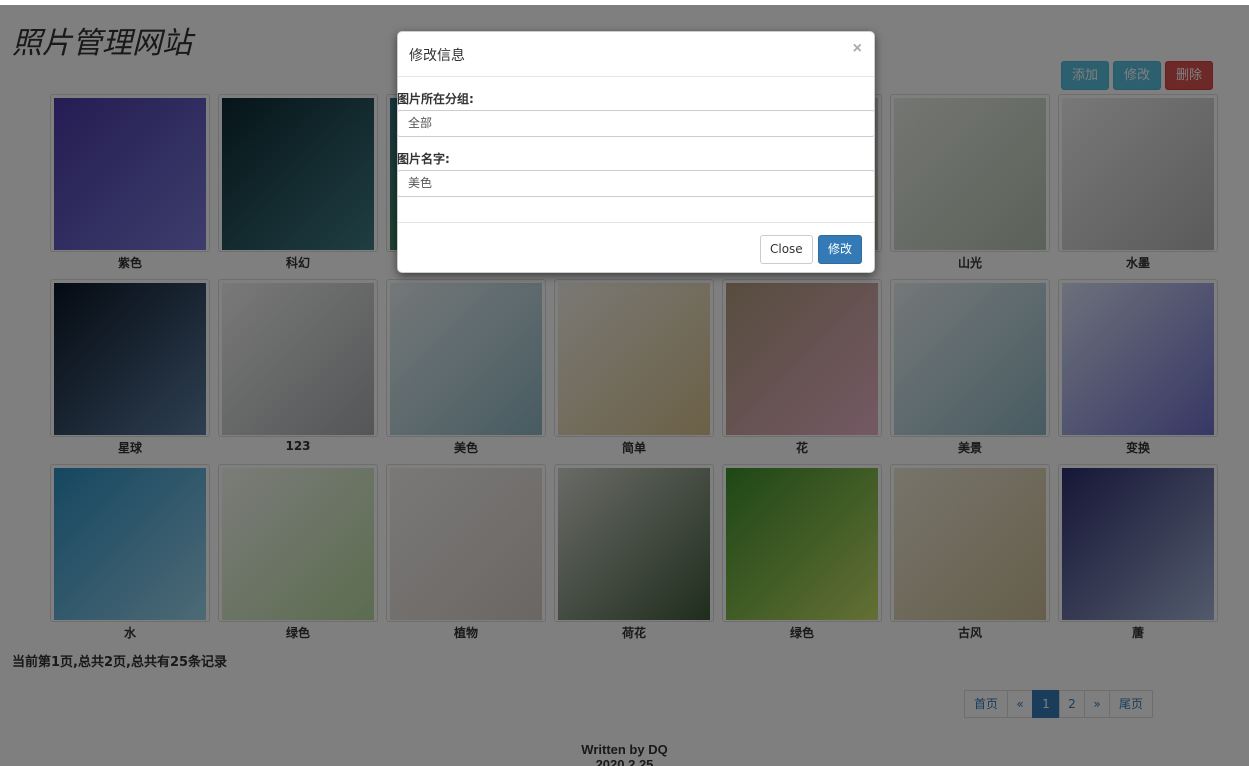 This screenshot has width=1249, height=766. Describe the element at coordinates (857, 49) in the screenshot. I see `close-icon: ×` at that location.